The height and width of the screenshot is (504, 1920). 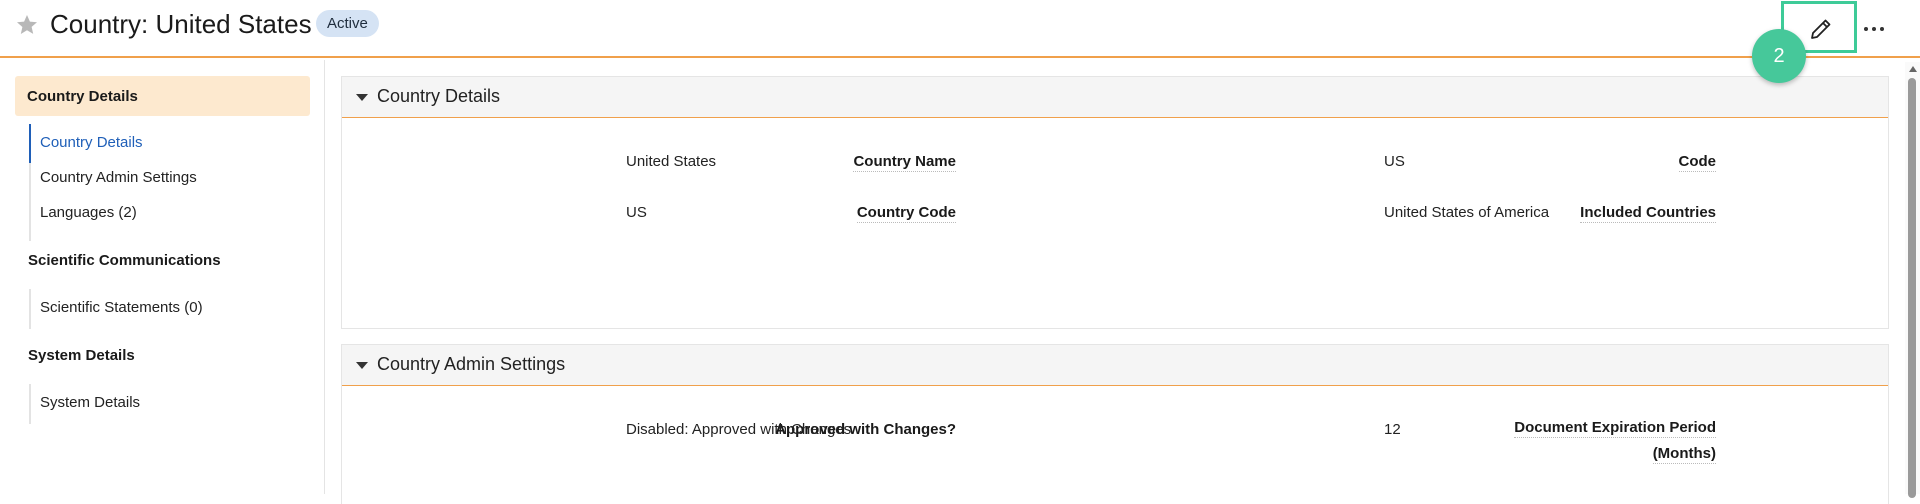 I want to click on panel-title: Country Admin Settings, so click(x=471, y=364).